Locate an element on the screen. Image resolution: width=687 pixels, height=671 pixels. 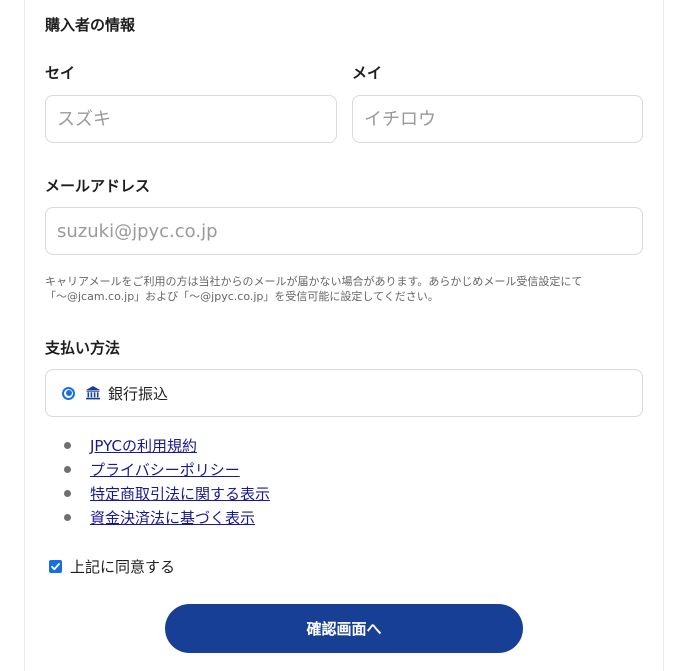
list-item: 資金決済法に基づく表示 is located at coordinates (165, 517).